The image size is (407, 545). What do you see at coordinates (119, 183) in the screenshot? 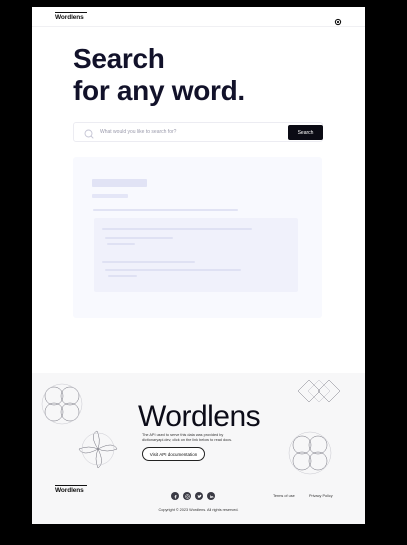
I see `skeleton-title` at bounding box center [119, 183].